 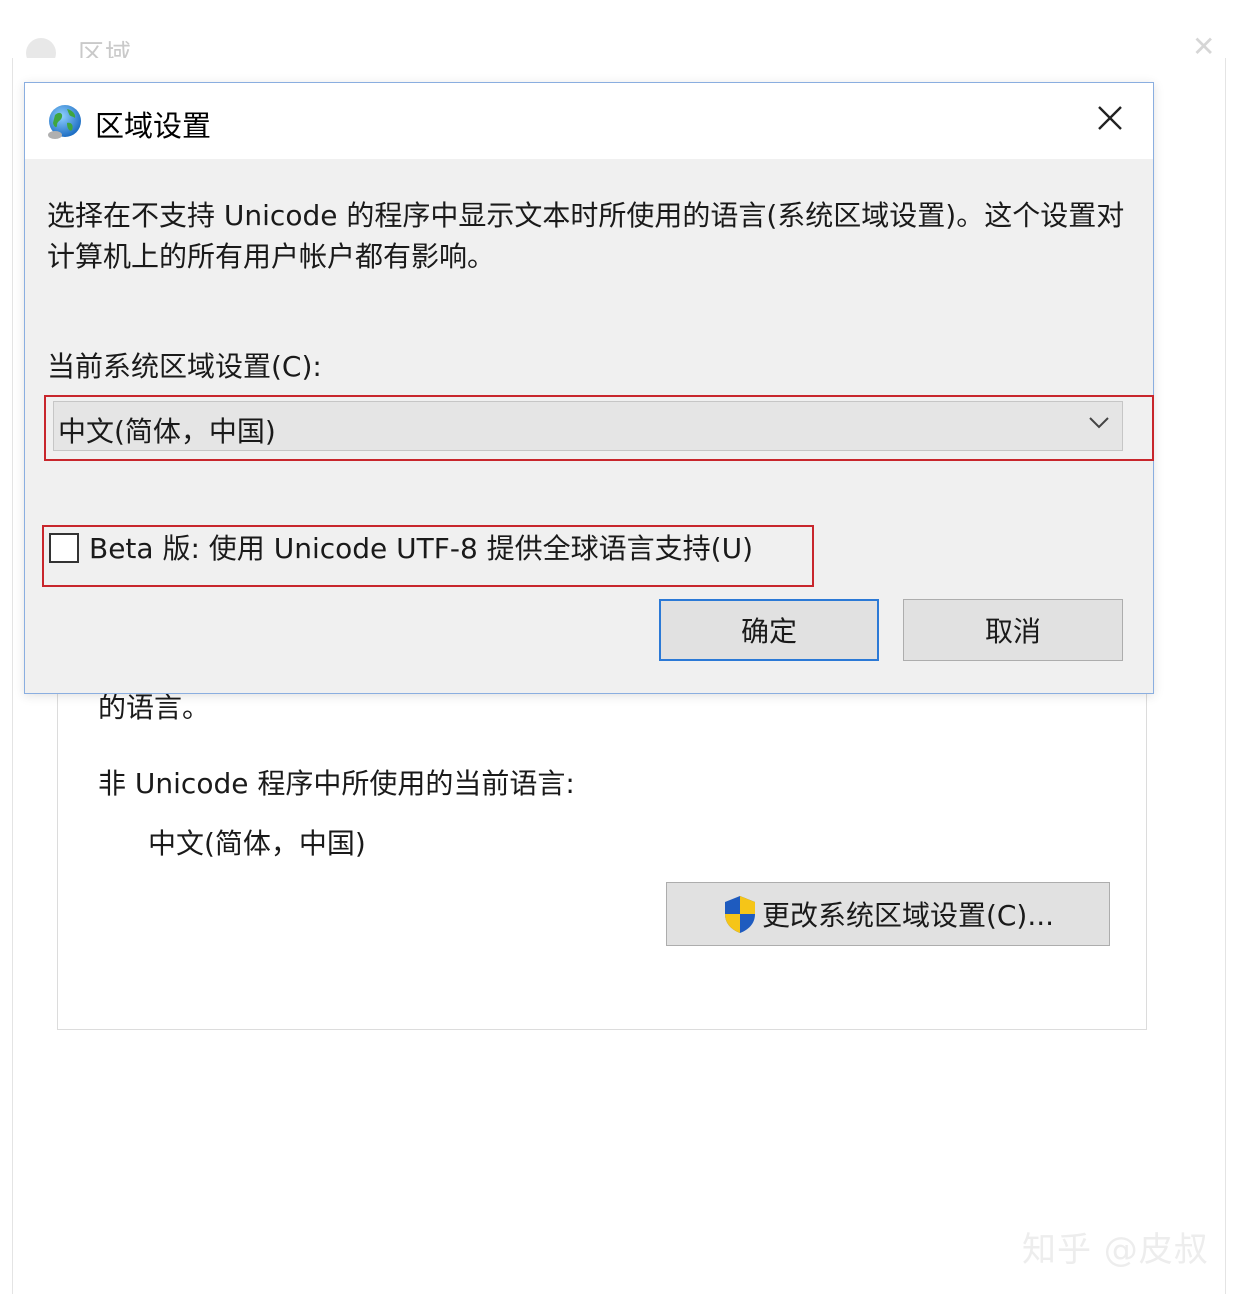 What do you see at coordinates (153, 126) in the screenshot?
I see `dialog-title: 区域设置` at bounding box center [153, 126].